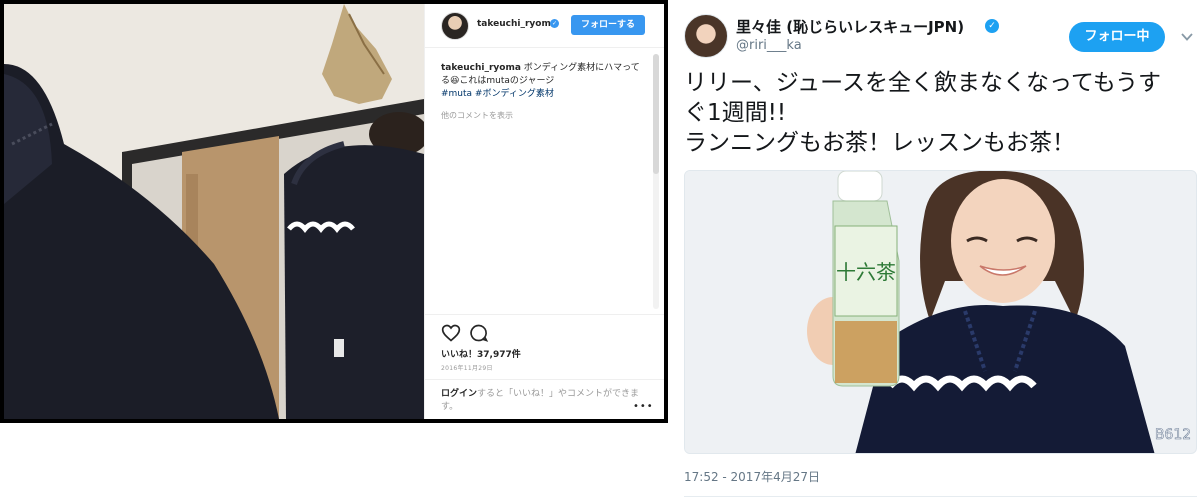 This screenshot has width=1199, height=501. I want to click on login-prompt: ログインすると「いいね！」やコメントができます。, so click(544, 396).